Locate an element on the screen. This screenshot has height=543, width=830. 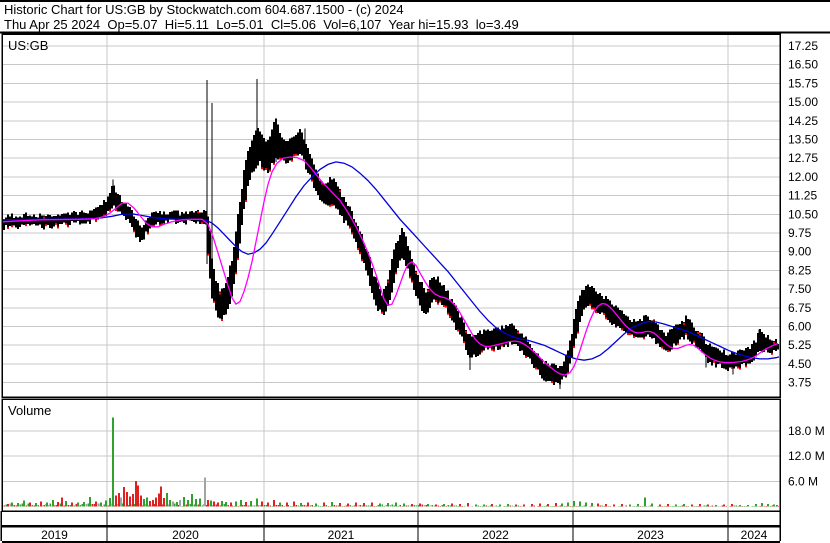
price-axis-label: 6.00 is located at coordinates (800, 327).